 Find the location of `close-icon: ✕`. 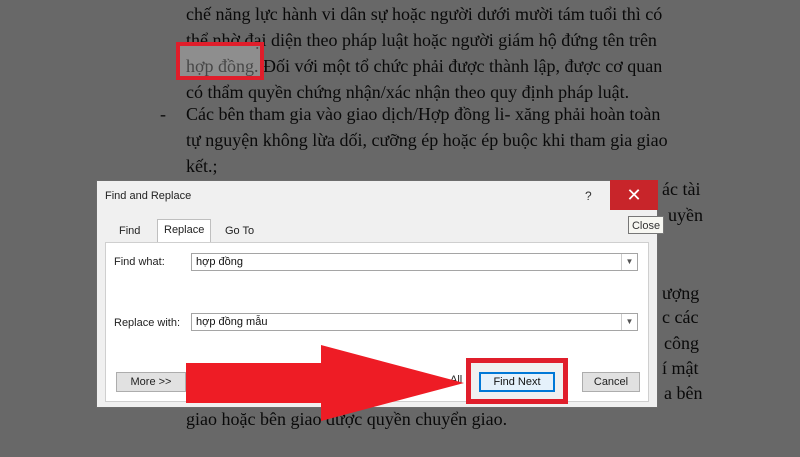

close-icon: ✕ is located at coordinates (634, 195).